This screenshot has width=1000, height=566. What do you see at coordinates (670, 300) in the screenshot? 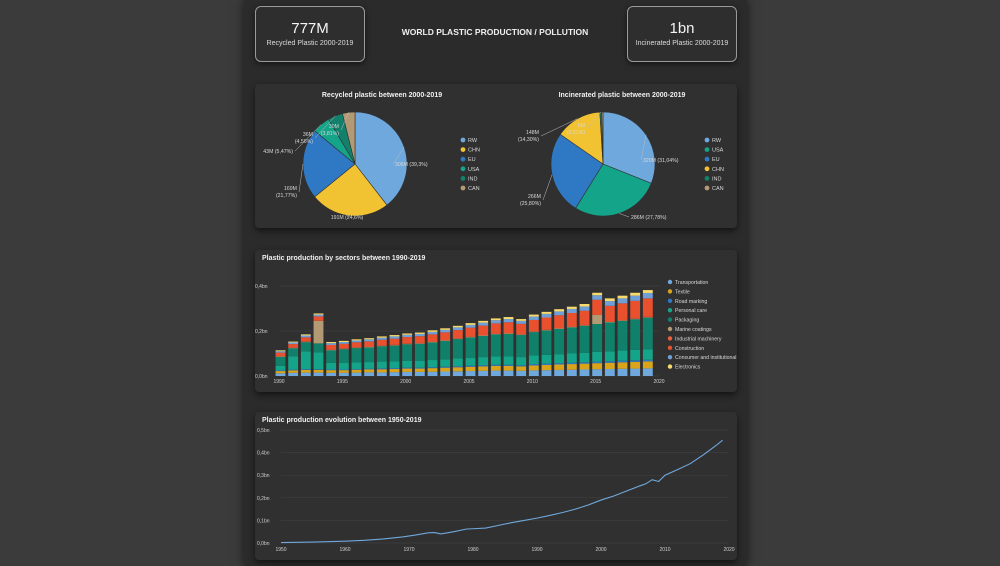
I see `bar-legend-swatch-road-marking` at bounding box center [670, 300].